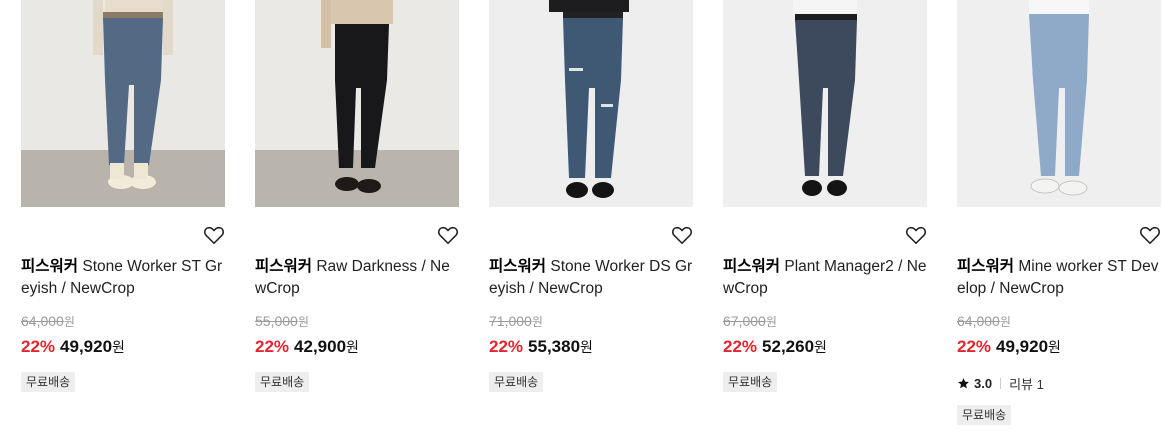  What do you see at coordinates (1059, 278) in the screenshot?
I see `product-title: 피스워커 Mine worker ST Develop / NewCrop` at bounding box center [1059, 278].